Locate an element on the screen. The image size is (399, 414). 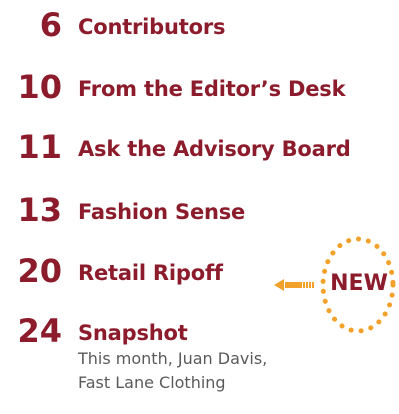
article-title: Ask the Advisory Board is located at coordinates (214, 149).